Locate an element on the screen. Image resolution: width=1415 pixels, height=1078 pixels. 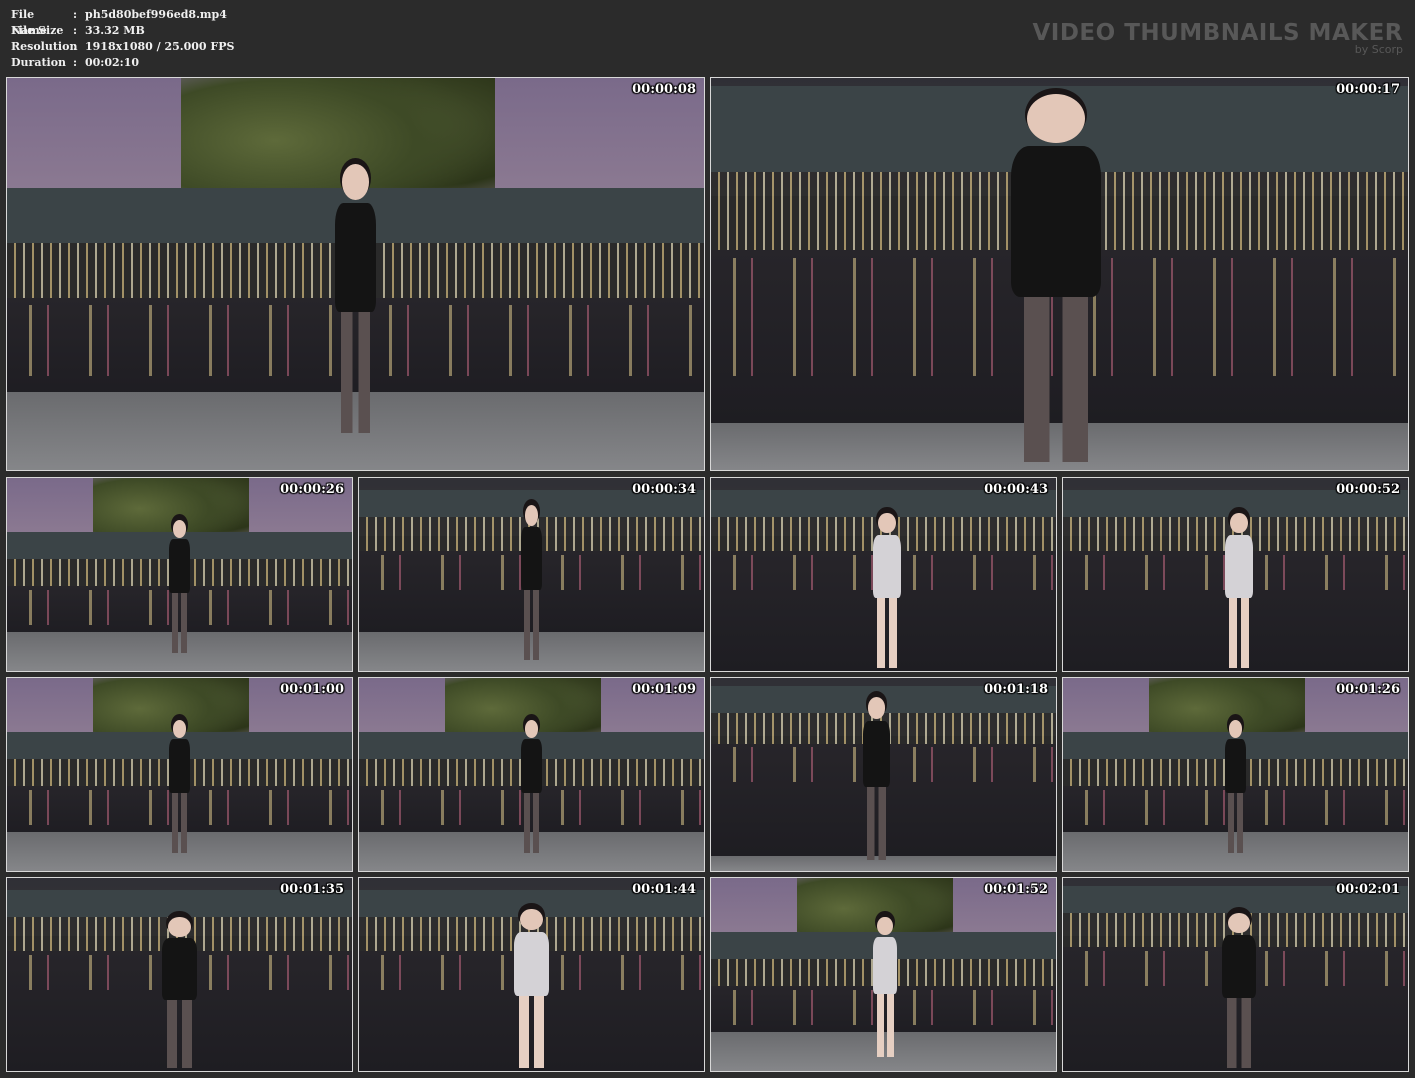
timestamp: 00:00:43 is located at coordinates (1016, 489).